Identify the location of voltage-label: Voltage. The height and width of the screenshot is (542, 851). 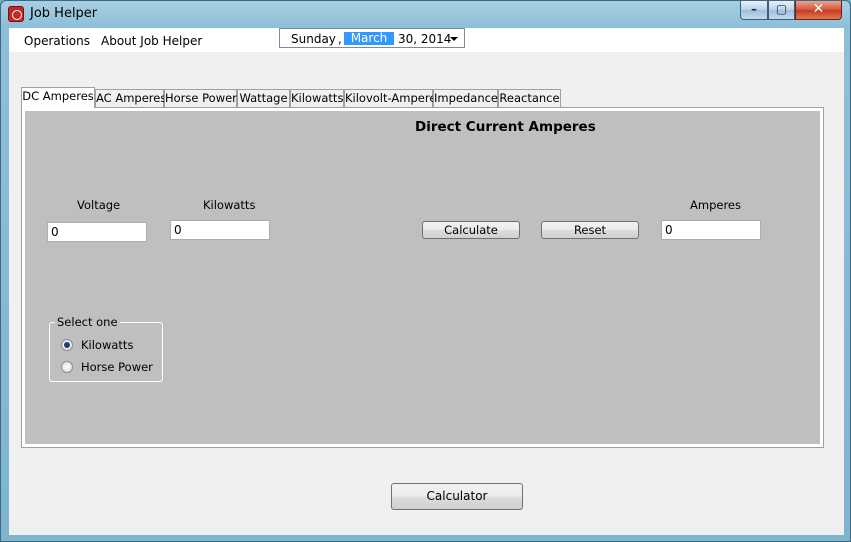
(99, 205).